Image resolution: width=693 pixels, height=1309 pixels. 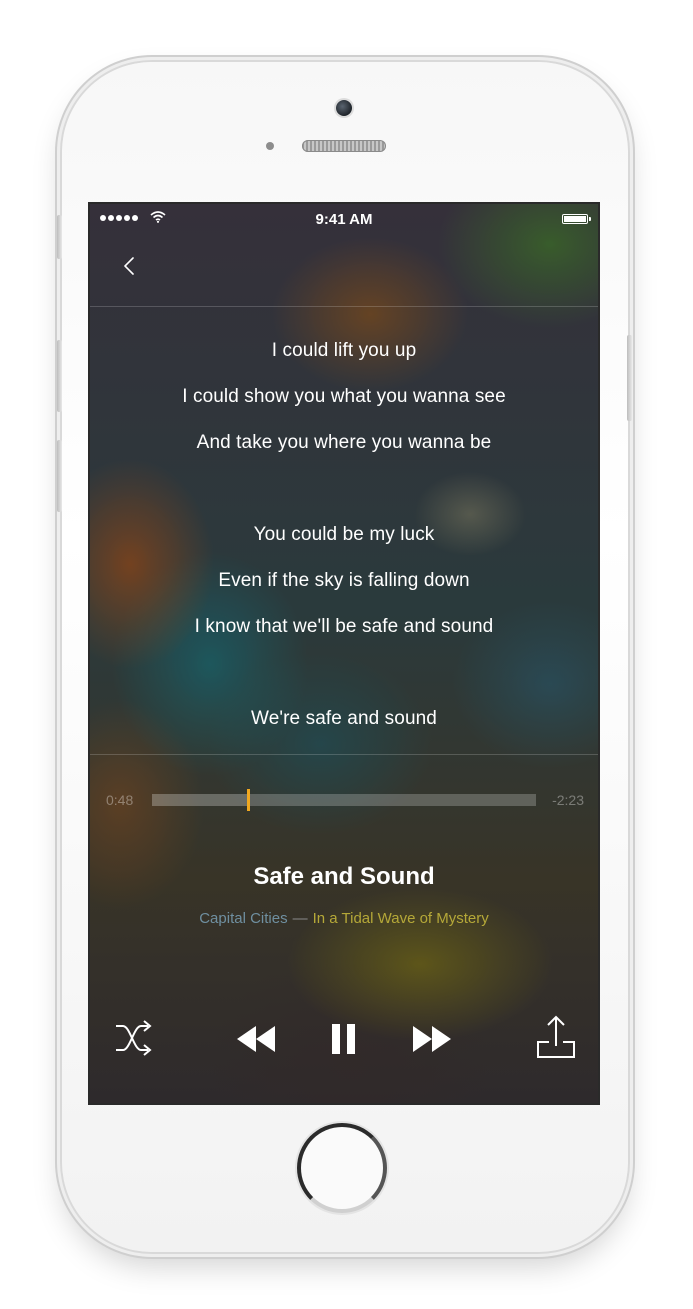 What do you see at coordinates (256, 1039) in the screenshot?
I see `rewind-icon` at bounding box center [256, 1039].